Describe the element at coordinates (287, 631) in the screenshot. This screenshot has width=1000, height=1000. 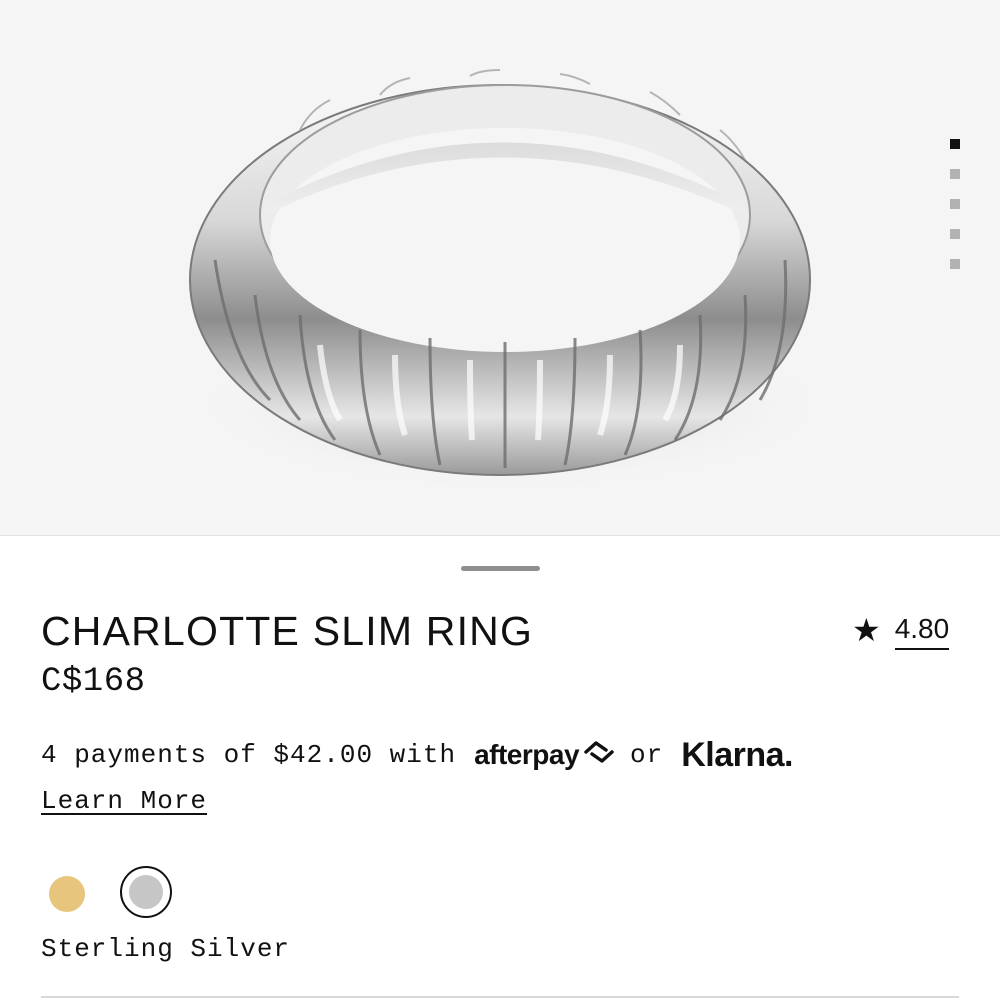
I see `product-title: CHARLOTTE SLIM RING` at that location.